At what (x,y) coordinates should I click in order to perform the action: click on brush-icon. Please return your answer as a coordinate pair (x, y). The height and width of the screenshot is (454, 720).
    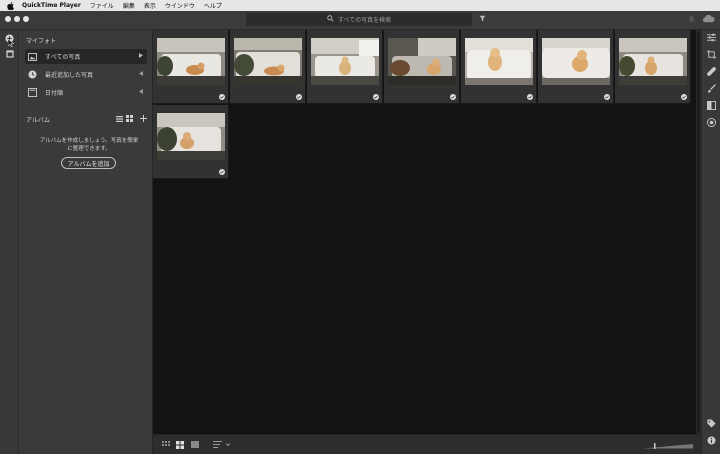
    Looking at the image, I should click on (711, 89).